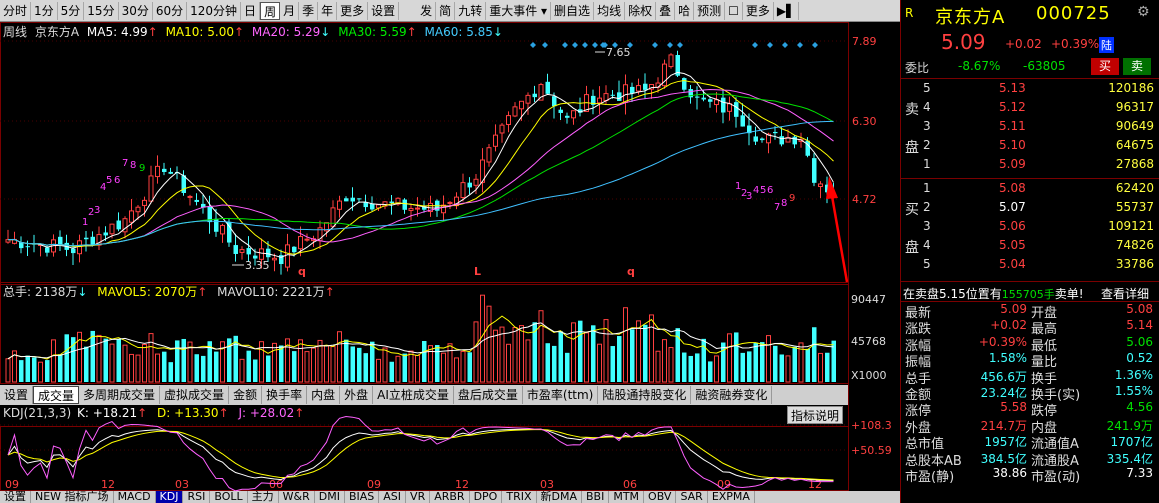  Describe the element at coordinates (270, 10) in the screenshot. I see `toolbar-item-8: 周` at that location.